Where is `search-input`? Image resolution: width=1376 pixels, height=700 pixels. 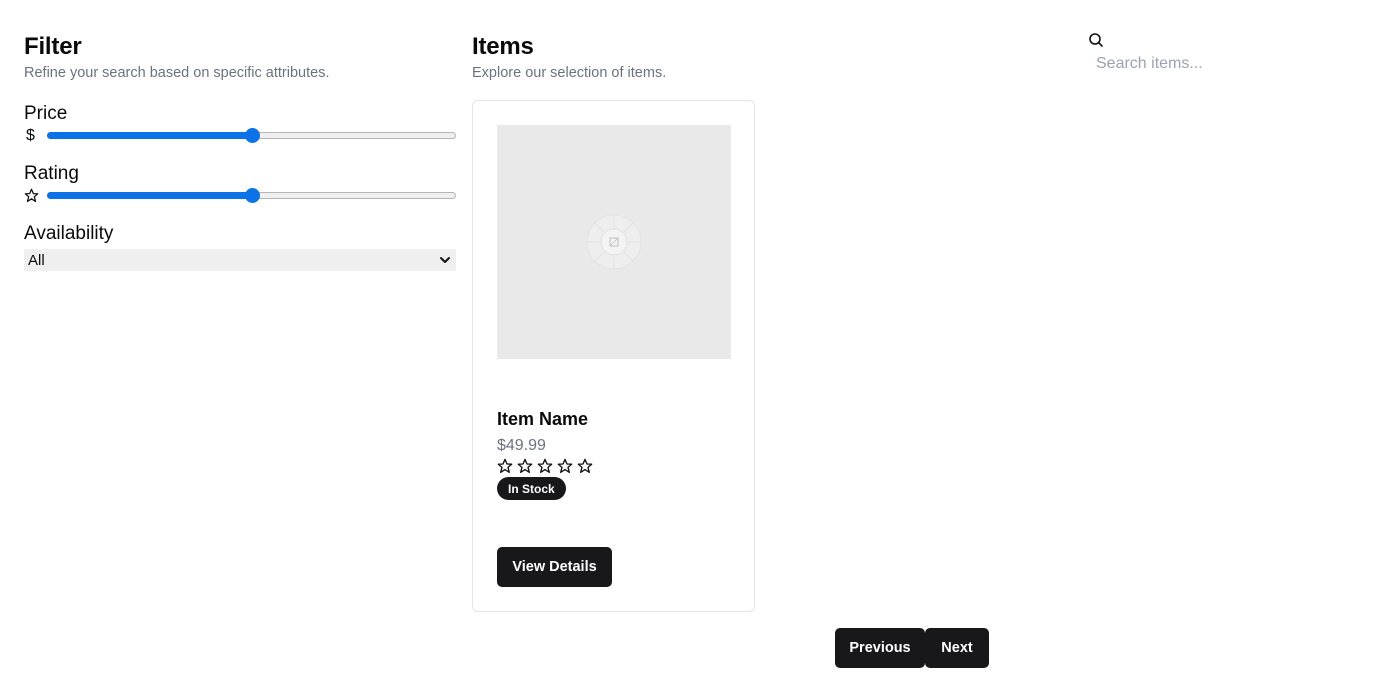 search-input is located at coordinates (1218, 64).